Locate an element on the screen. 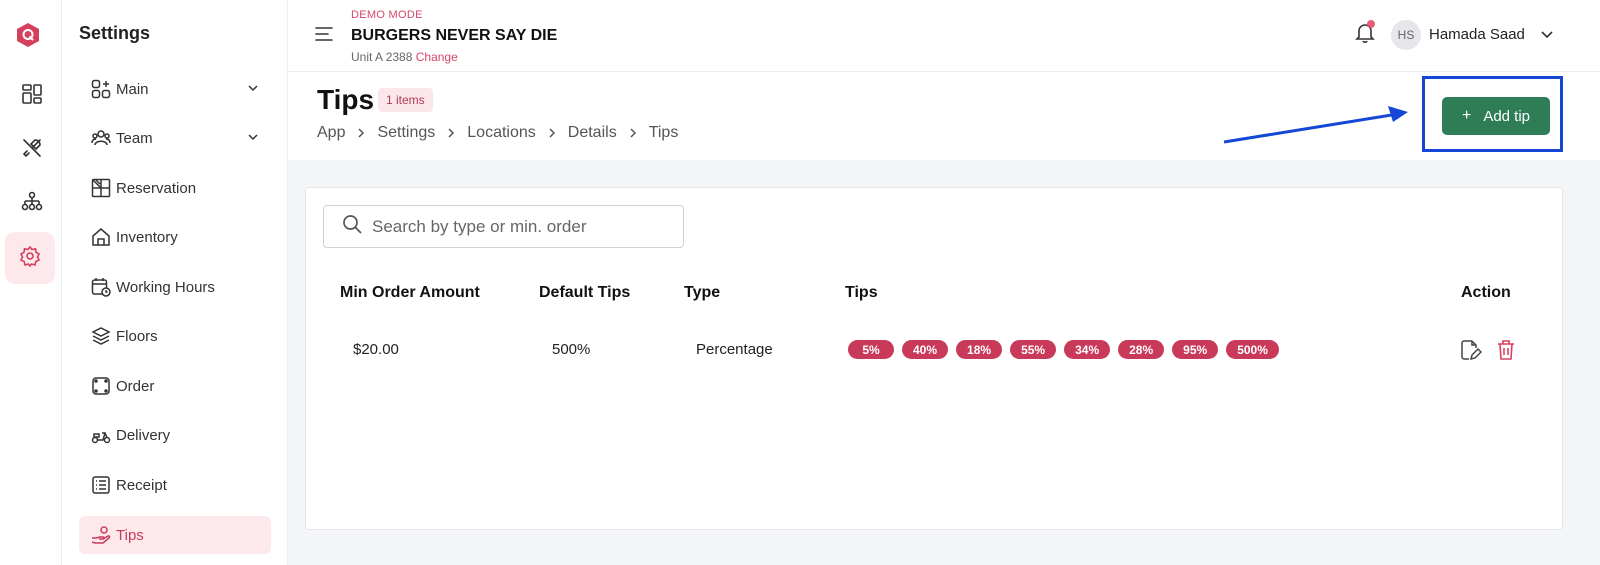  annotation-arrow is located at coordinates (1315, 125).